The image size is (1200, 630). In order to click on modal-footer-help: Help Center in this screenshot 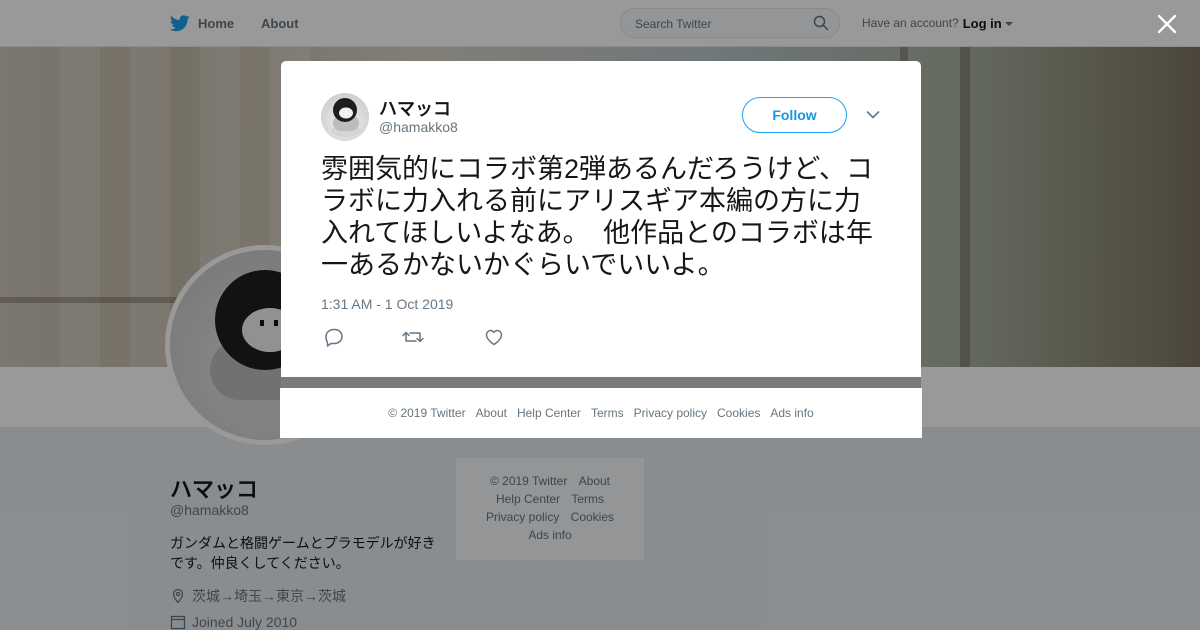, I will do `click(549, 413)`.